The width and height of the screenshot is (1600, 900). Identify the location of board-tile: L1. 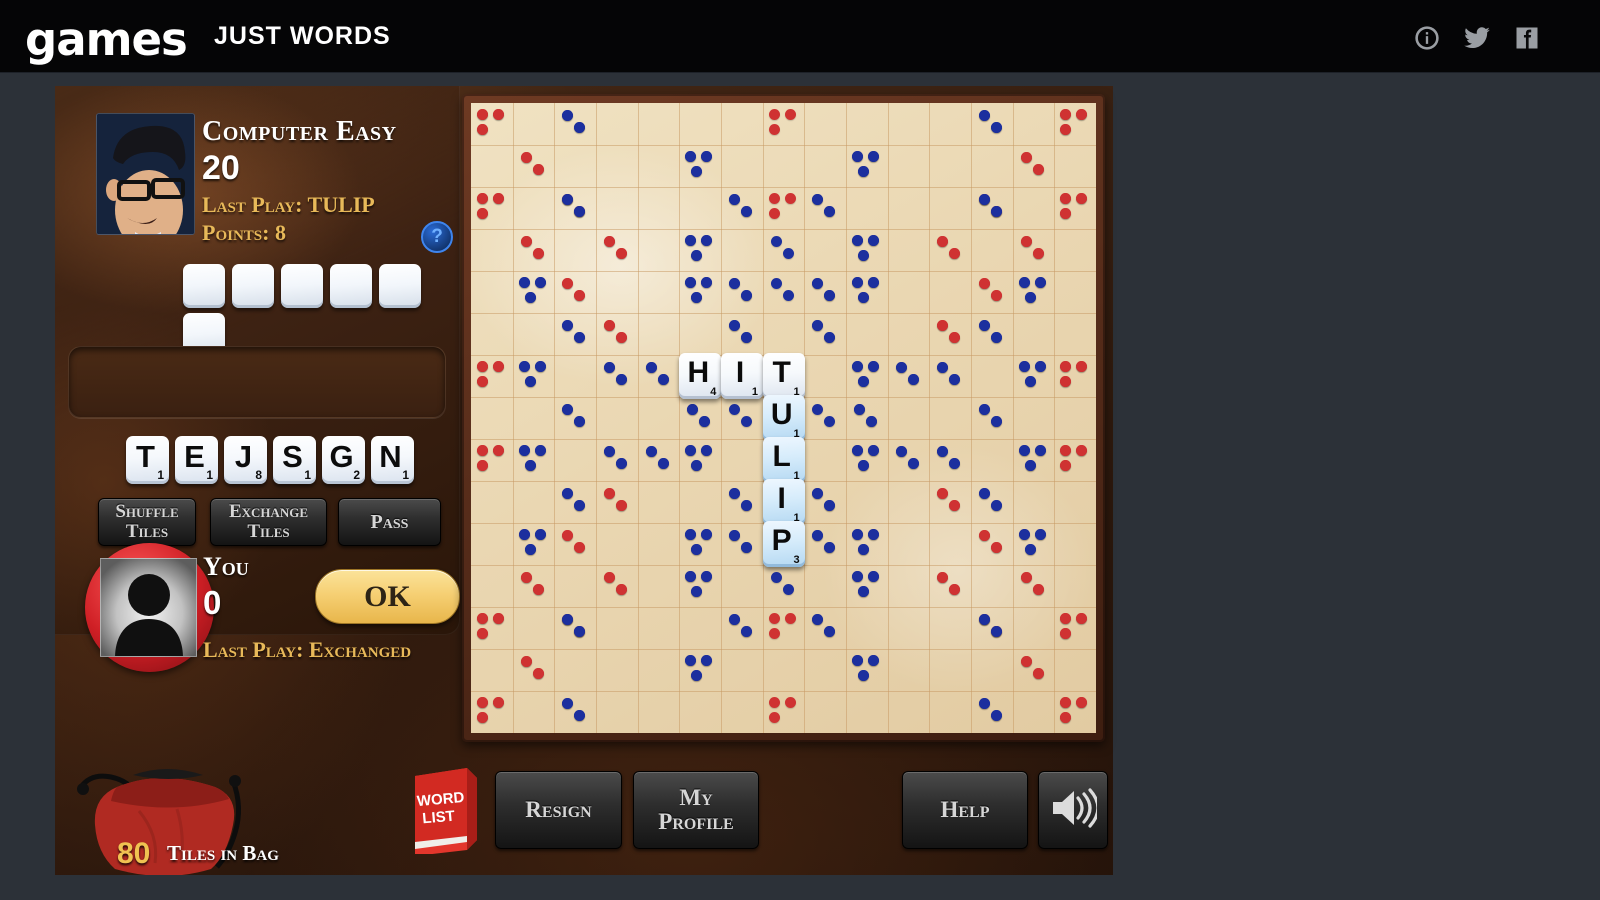
(783, 460).